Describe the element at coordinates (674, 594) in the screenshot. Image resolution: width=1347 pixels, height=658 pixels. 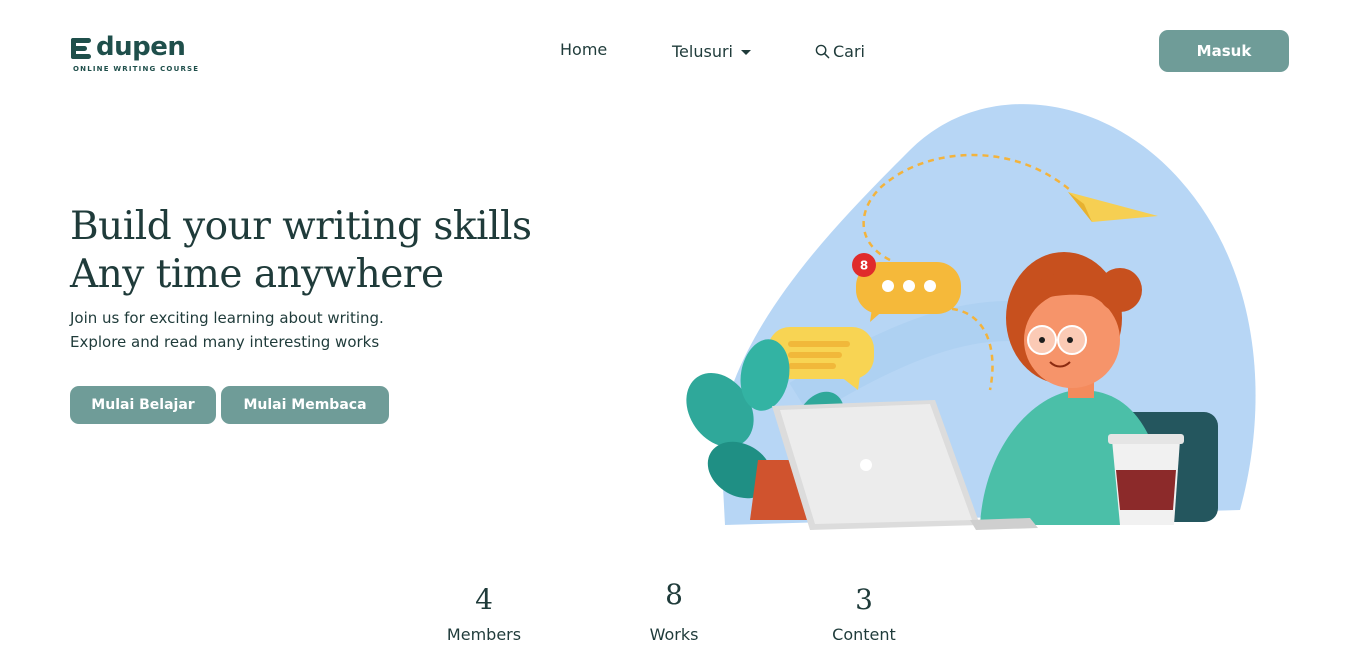
I see `stat-works-value: 8` at that location.